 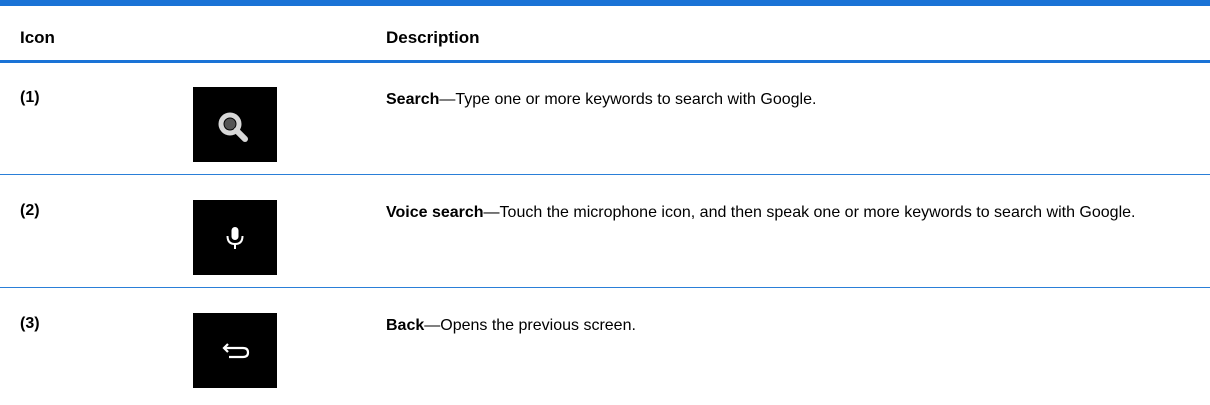 What do you see at coordinates (605, 34) in the screenshot?
I see `table-header: Icon Description` at bounding box center [605, 34].